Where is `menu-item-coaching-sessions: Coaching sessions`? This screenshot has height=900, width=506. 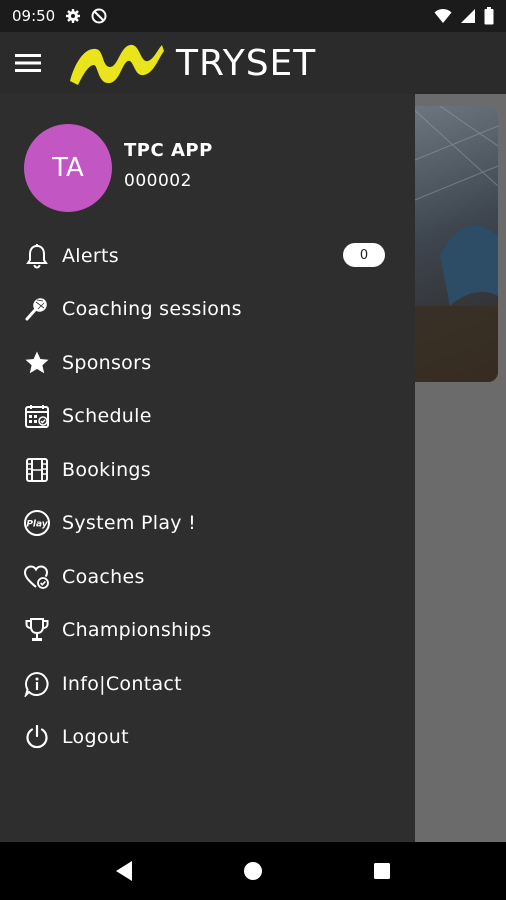
menu-item-coaching-sessions: Coaching sessions is located at coordinates (207, 310).